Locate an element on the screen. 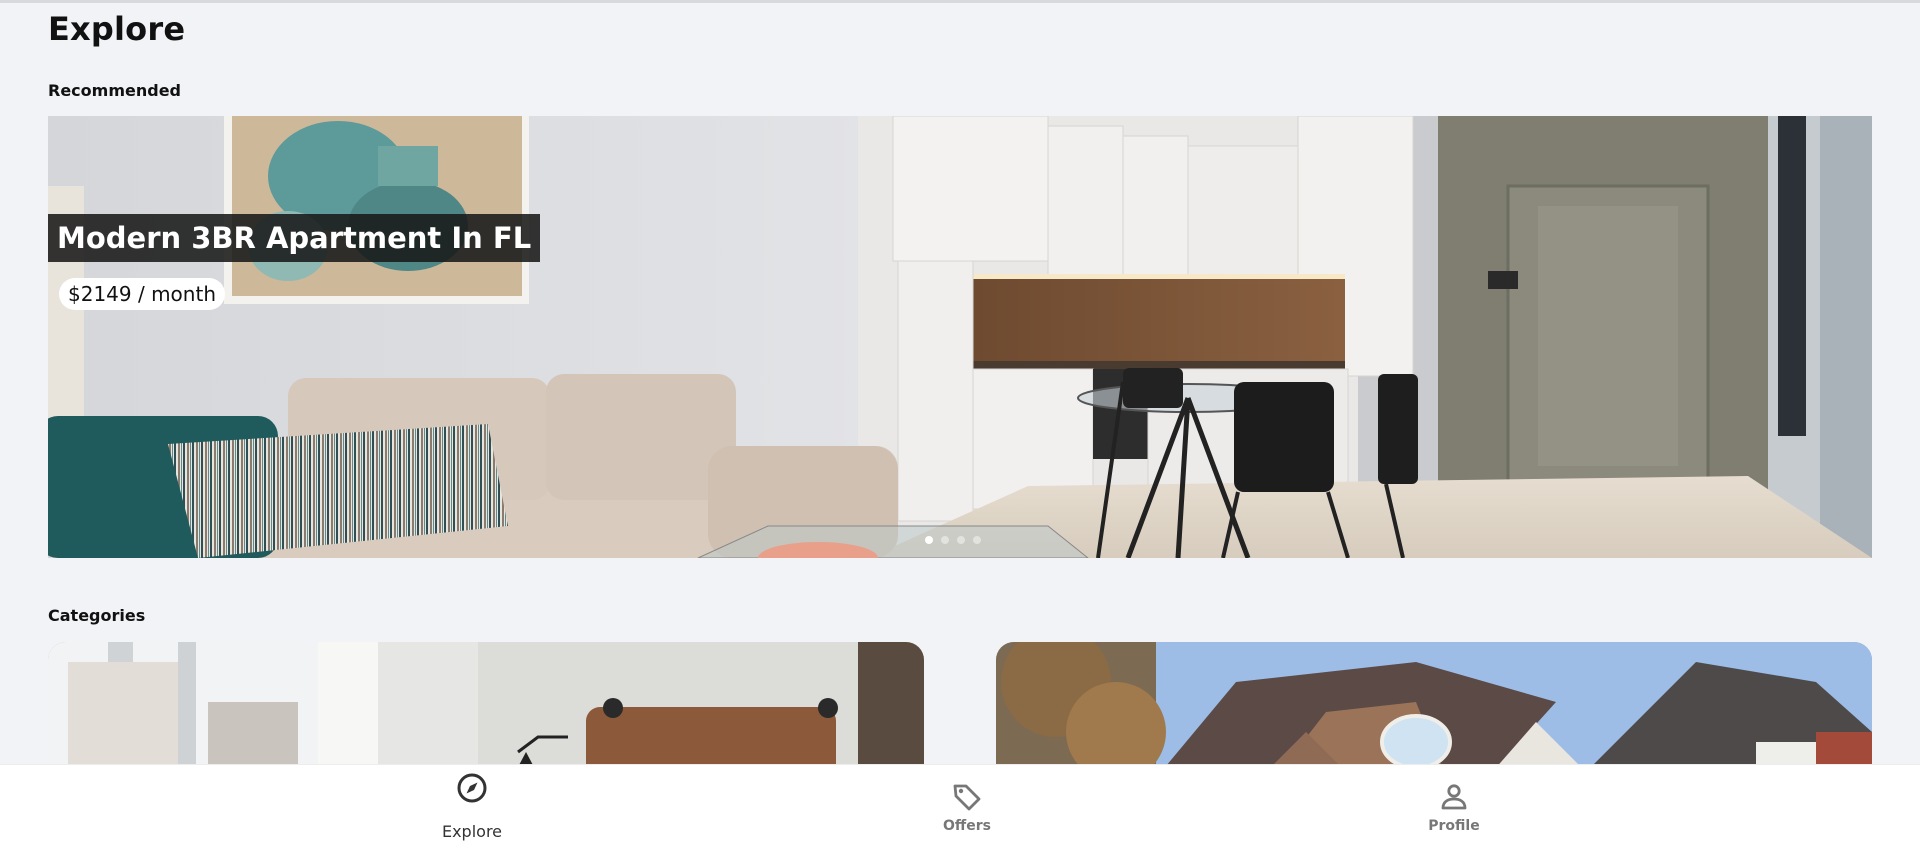 The width and height of the screenshot is (1920, 849). compass-icon is located at coordinates (472, 788).